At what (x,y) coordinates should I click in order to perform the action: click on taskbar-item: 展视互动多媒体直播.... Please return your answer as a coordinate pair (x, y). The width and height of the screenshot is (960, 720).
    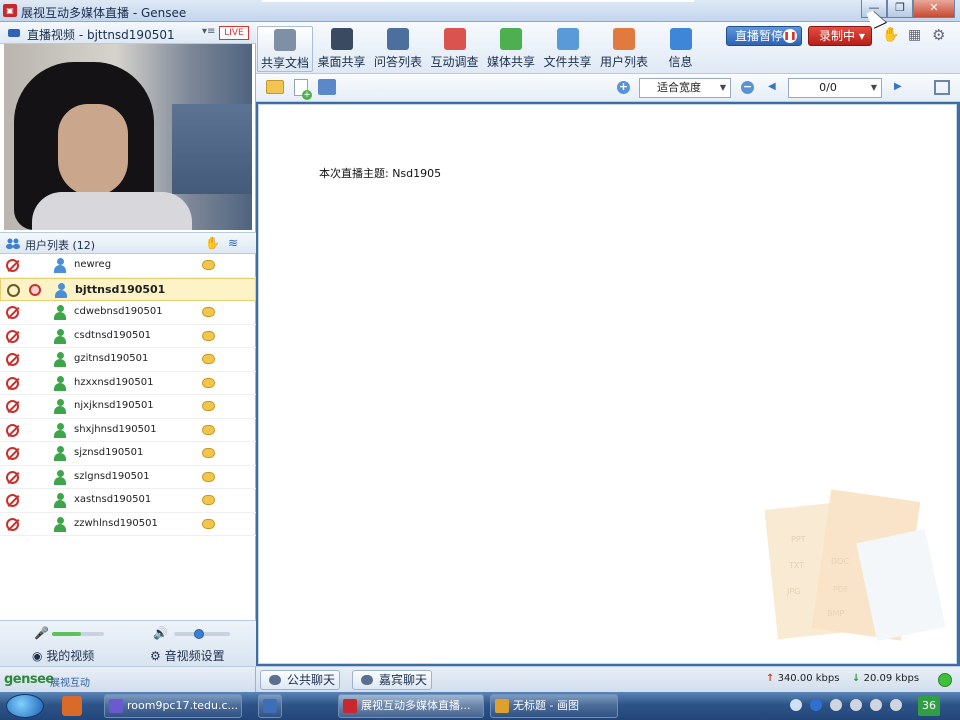
    Looking at the image, I should click on (411, 706).